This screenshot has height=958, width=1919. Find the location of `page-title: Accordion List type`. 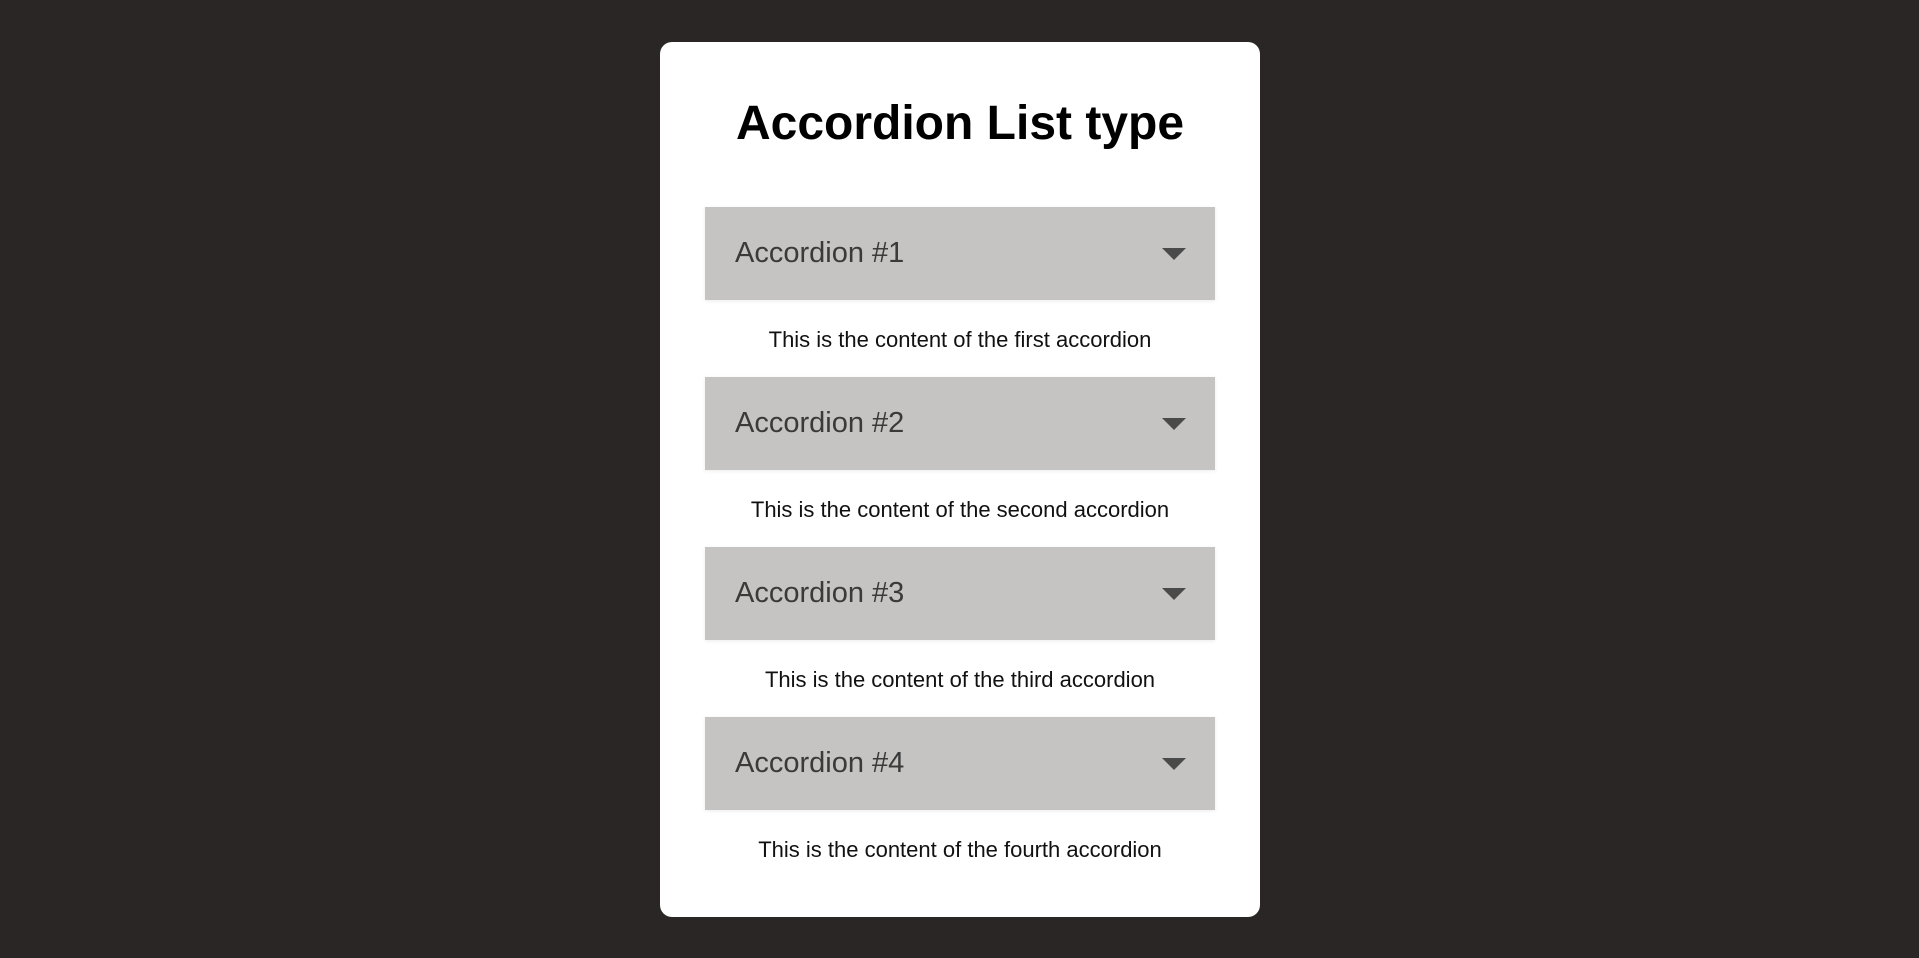

page-title: Accordion List type is located at coordinates (960, 123).